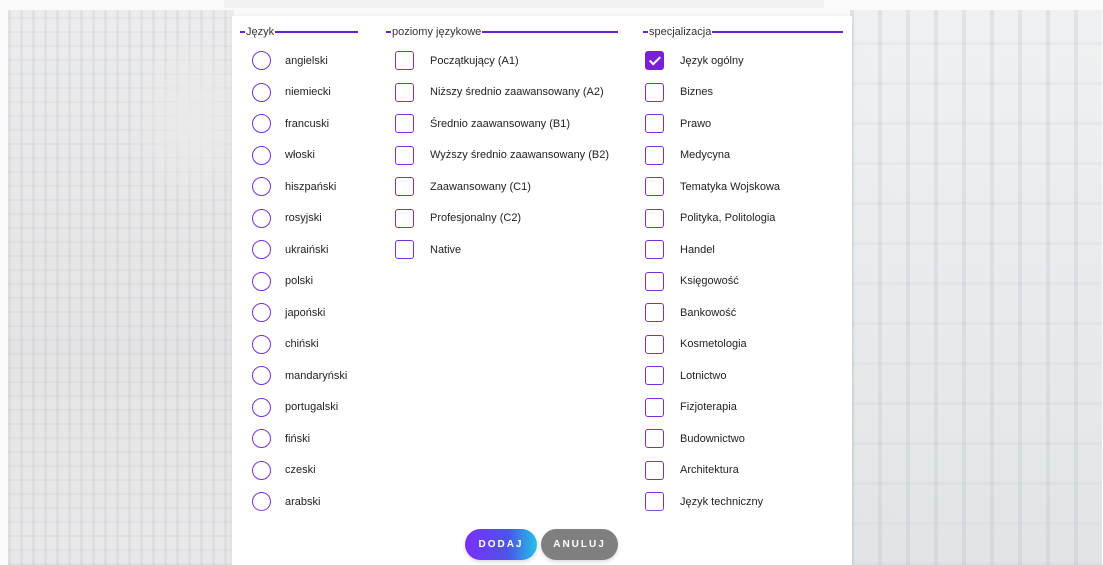  I want to click on language-label: mandaryński, so click(316, 375).